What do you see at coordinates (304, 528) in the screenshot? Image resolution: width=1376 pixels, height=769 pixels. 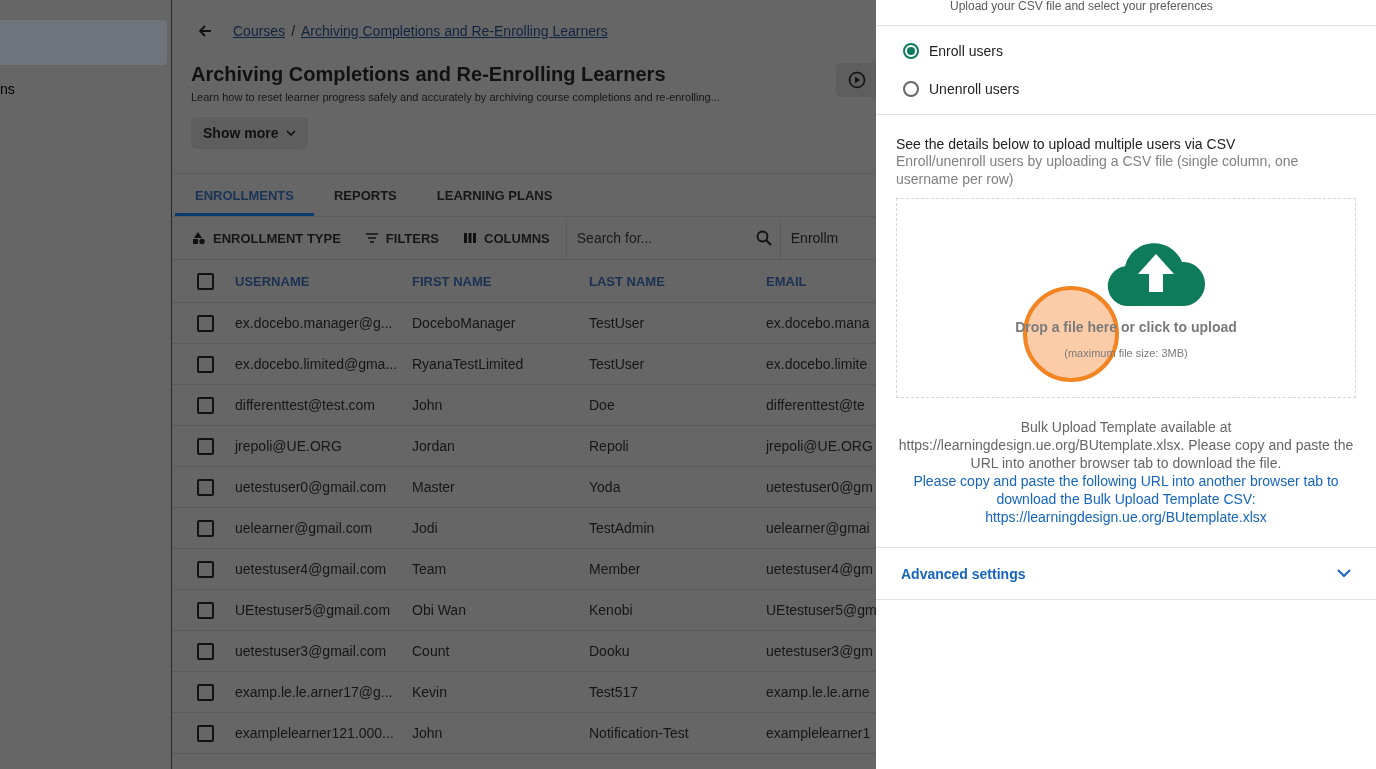 I see `table-cell-text: uelearner@gmail.com` at bounding box center [304, 528].